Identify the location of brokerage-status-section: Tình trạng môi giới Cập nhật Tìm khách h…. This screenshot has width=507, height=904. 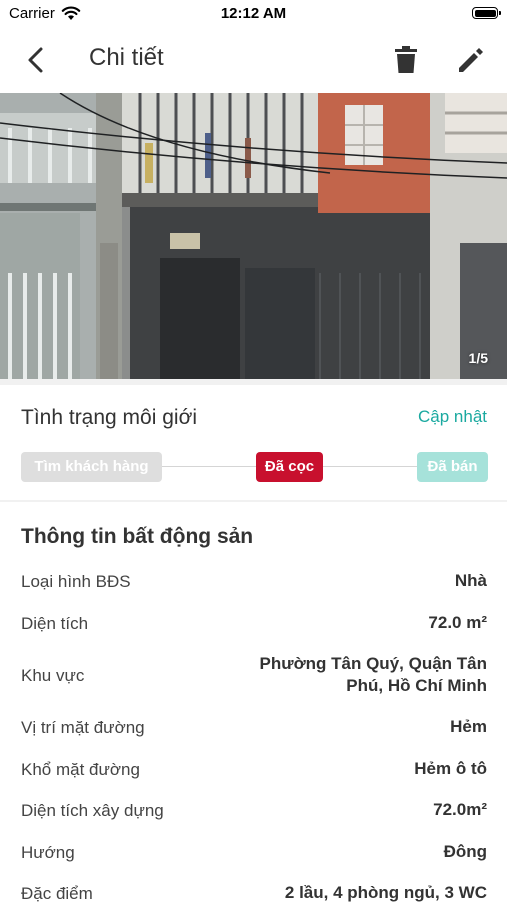
(253, 442).